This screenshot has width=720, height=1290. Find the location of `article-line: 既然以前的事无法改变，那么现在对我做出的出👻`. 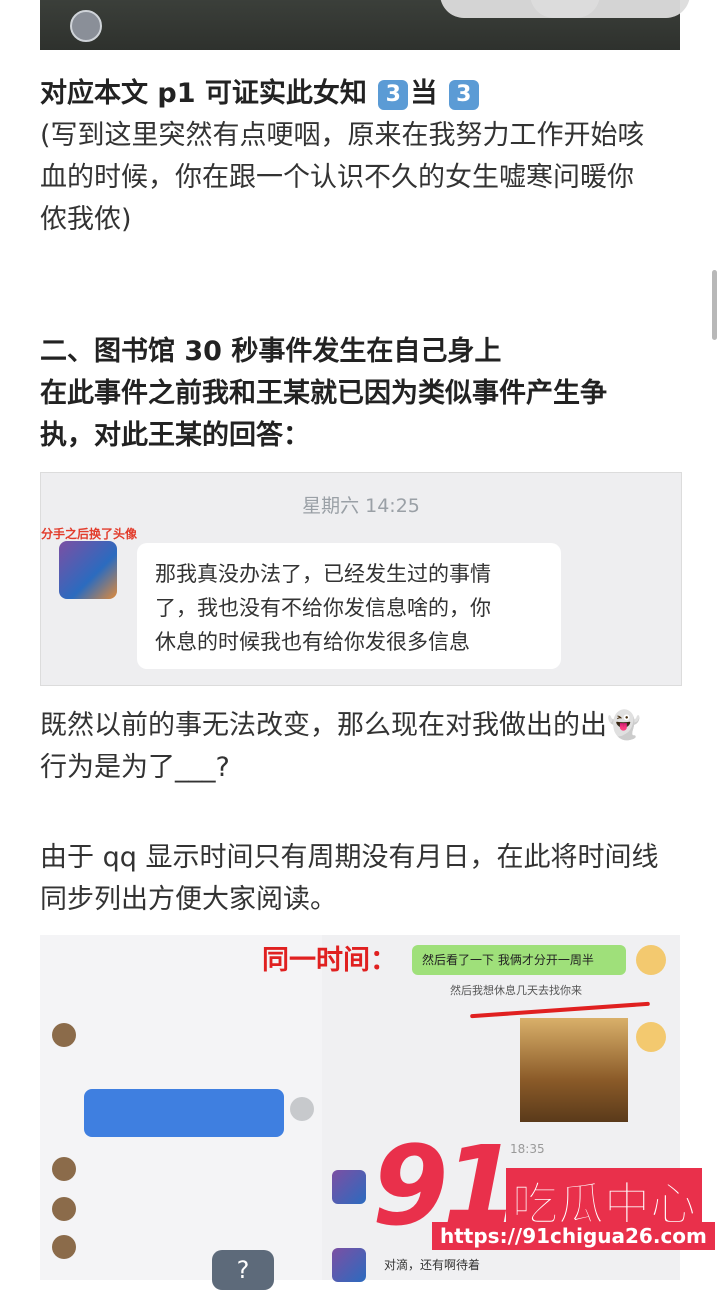

article-line: 既然以前的事无法改变，那么现在对我做出的出👻 is located at coordinates (340, 725).